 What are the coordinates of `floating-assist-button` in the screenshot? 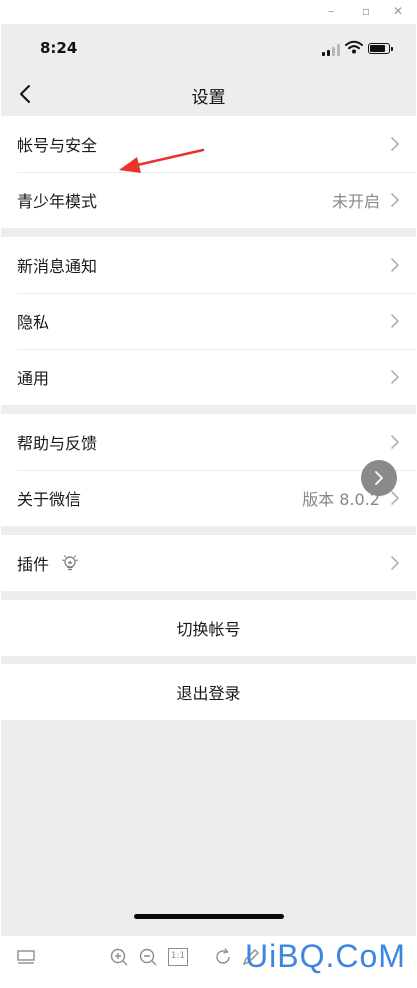 It's located at (379, 478).